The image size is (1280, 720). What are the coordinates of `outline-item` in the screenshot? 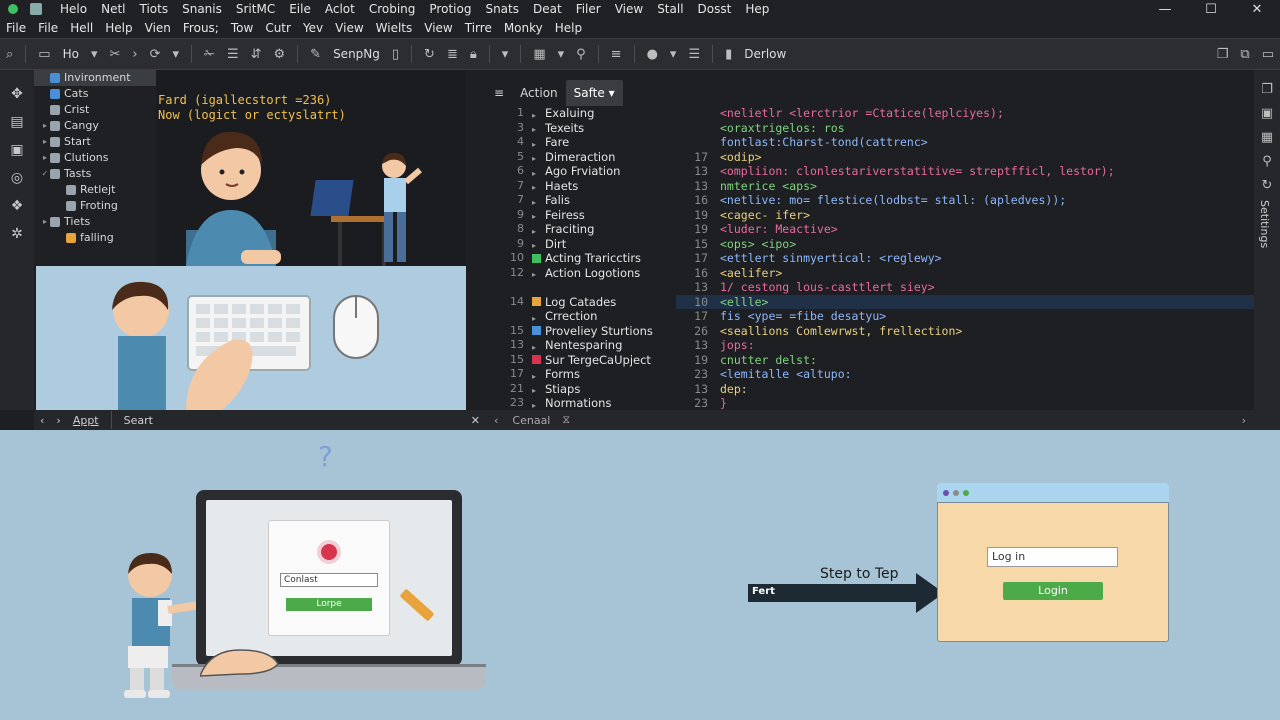 It's located at (581, 287).